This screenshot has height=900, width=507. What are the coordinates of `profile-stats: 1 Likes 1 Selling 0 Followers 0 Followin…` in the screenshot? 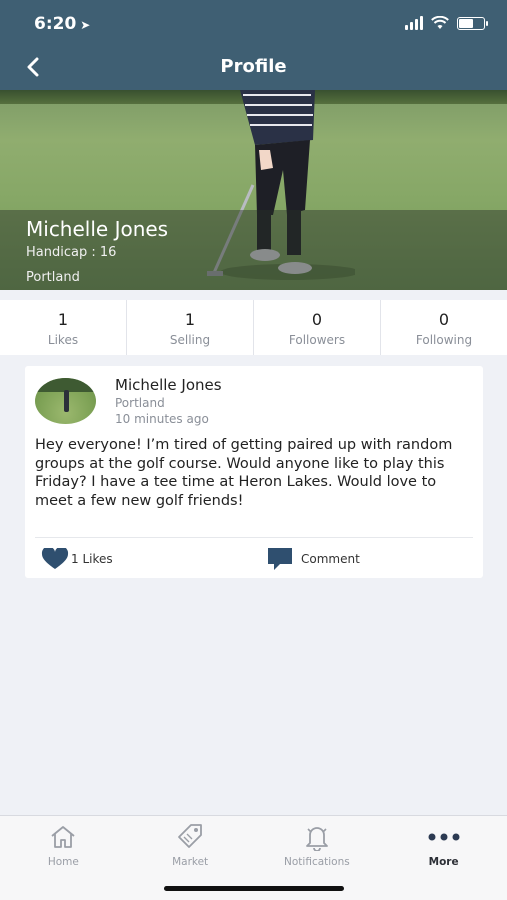 It's located at (253, 327).